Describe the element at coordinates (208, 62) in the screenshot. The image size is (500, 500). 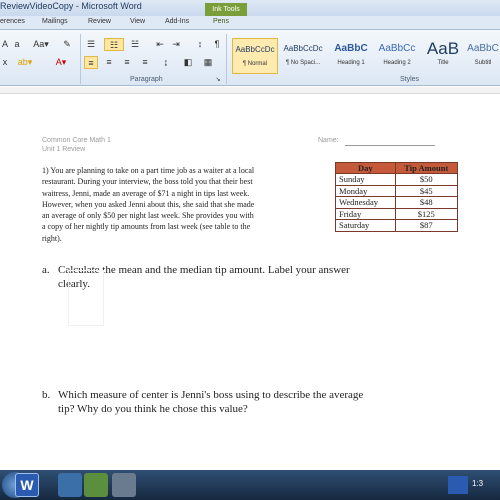
I see `borders-icon: ▦` at that location.